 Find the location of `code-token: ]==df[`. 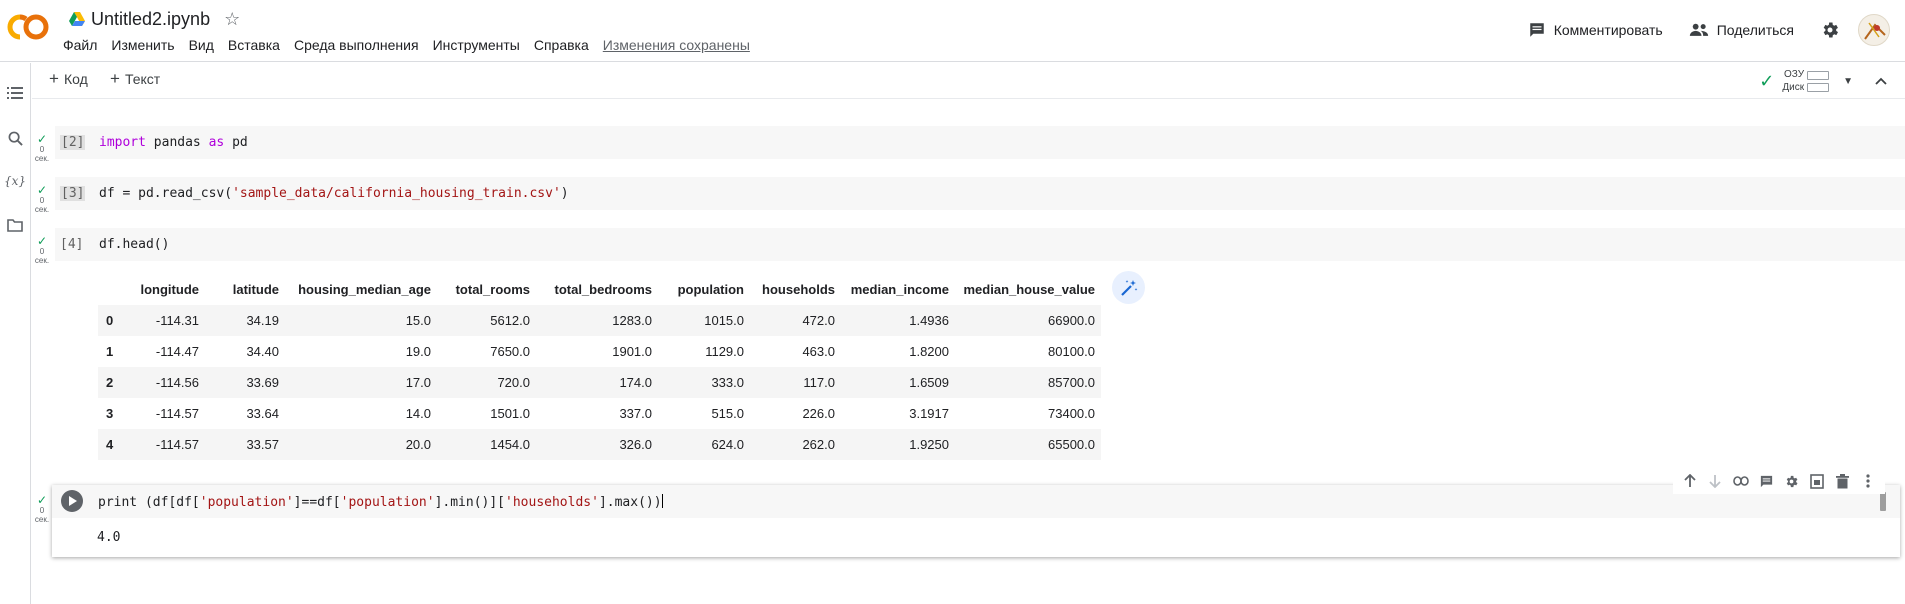

code-token: ]==df[ is located at coordinates (317, 502).